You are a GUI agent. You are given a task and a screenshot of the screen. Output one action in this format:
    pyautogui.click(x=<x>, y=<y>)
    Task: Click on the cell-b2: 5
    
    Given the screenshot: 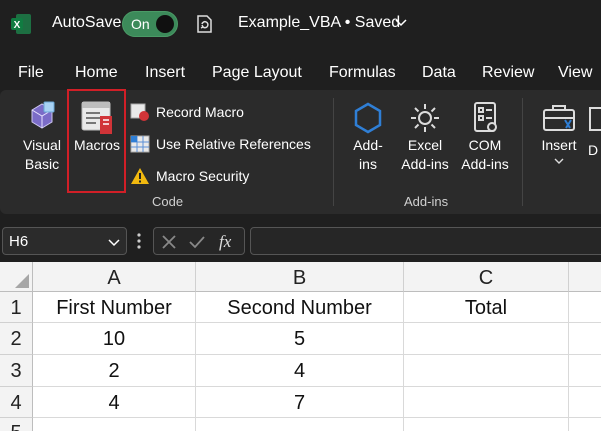 What is the action you would take?
    pyautogui.click(x=300, y=339)
    